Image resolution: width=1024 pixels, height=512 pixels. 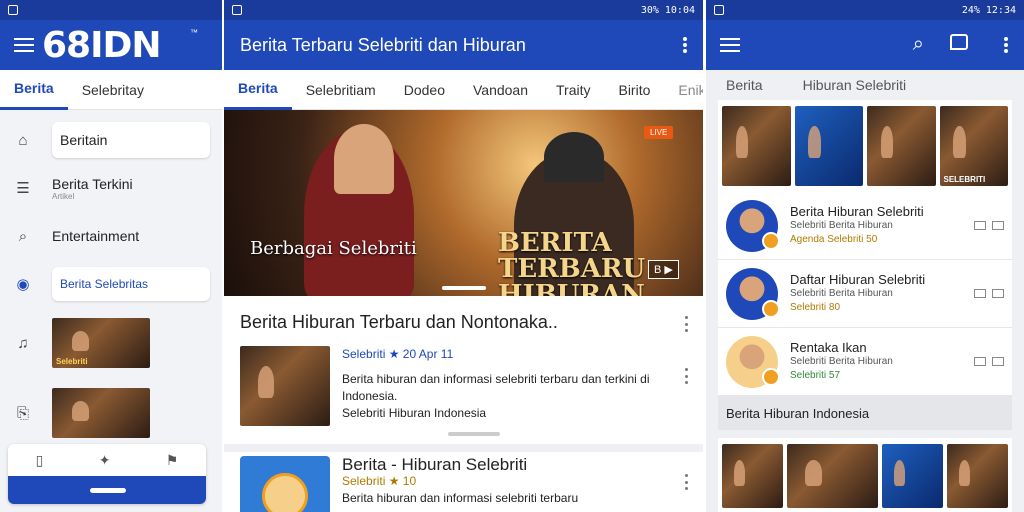 What do you see at coordinates (107, 490) in the screenshot?
I see `home-indicator` at bounding box center [107, 490].